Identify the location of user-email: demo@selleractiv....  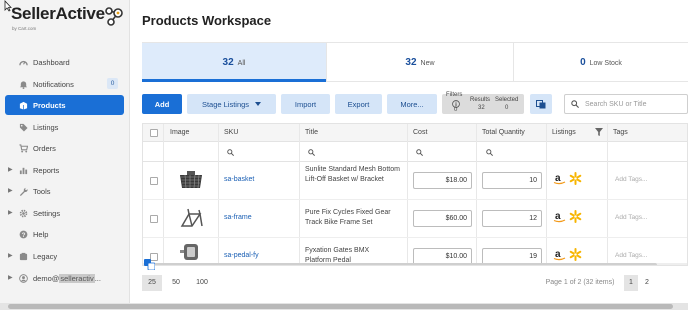
(67, 278).